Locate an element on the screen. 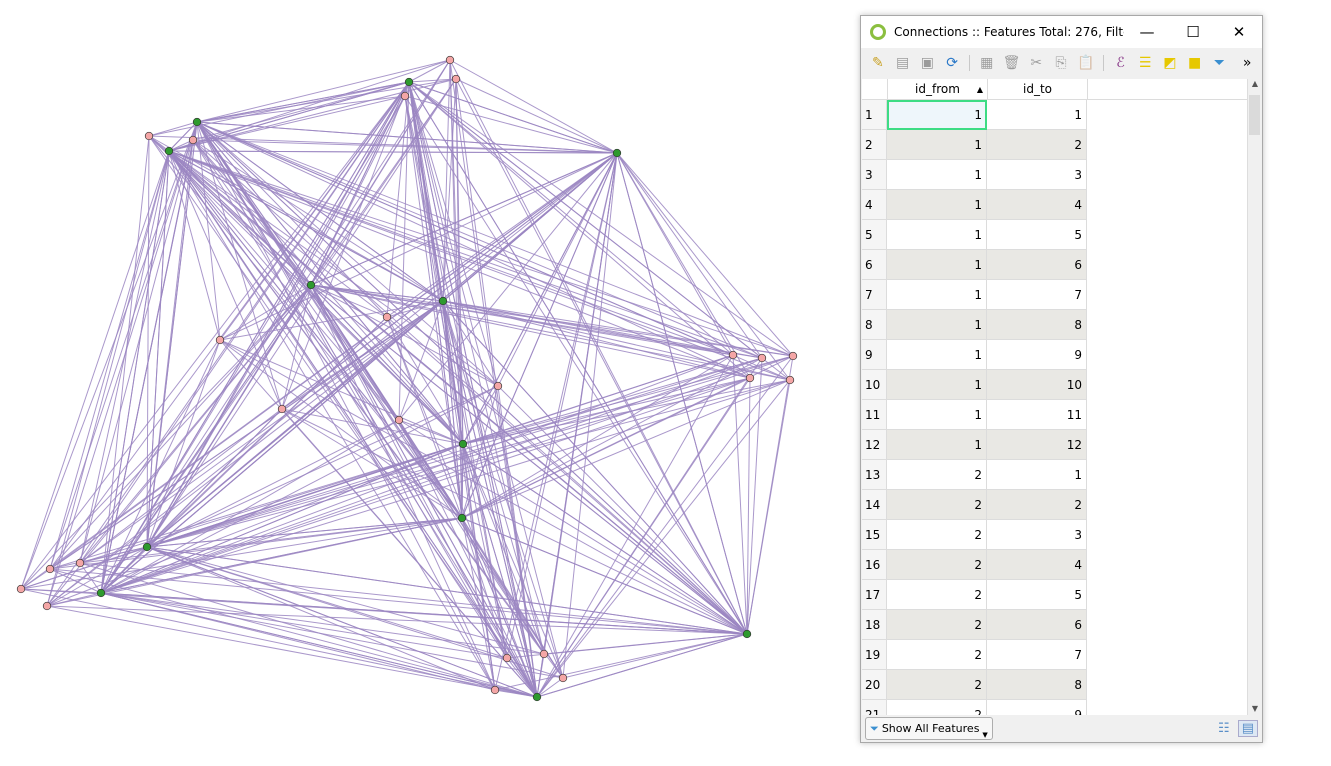 The height and width of the screenshot is (766, 1331). table-row: 919 is located at coordinates (1055, 355).